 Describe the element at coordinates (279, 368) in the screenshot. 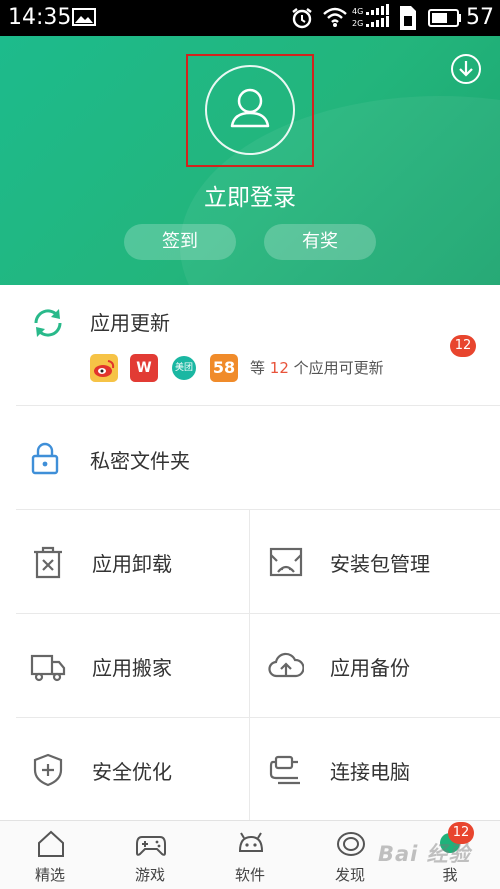

I see `update-count: 12` at that location.